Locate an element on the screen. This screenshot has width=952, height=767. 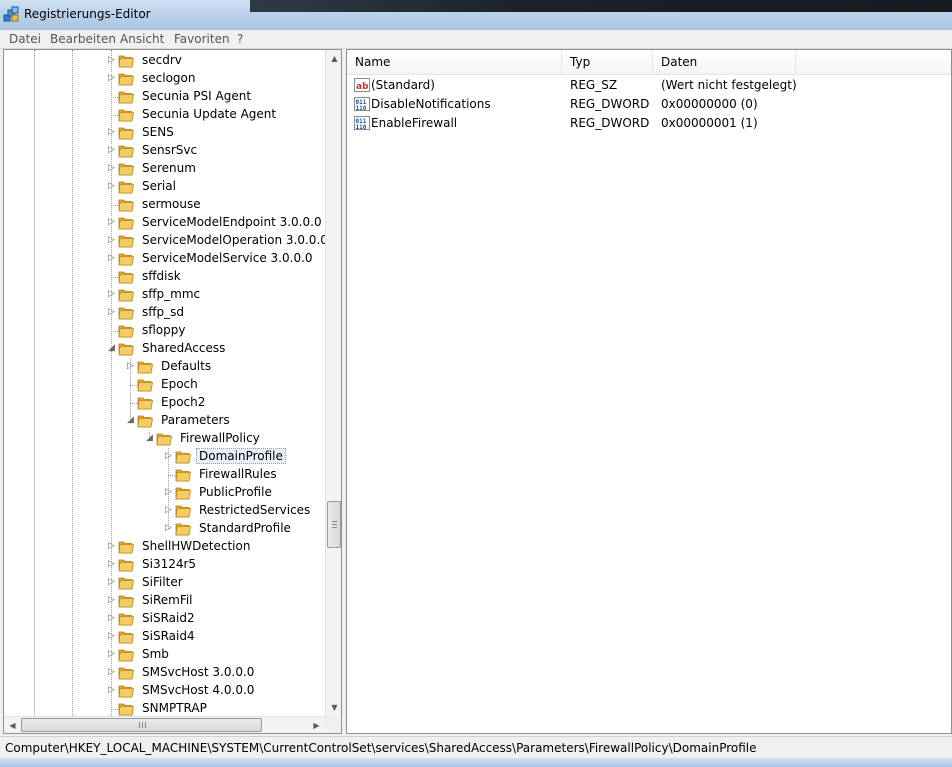
tree-item: ◢ Parameters is located at coordinates (164, 421).